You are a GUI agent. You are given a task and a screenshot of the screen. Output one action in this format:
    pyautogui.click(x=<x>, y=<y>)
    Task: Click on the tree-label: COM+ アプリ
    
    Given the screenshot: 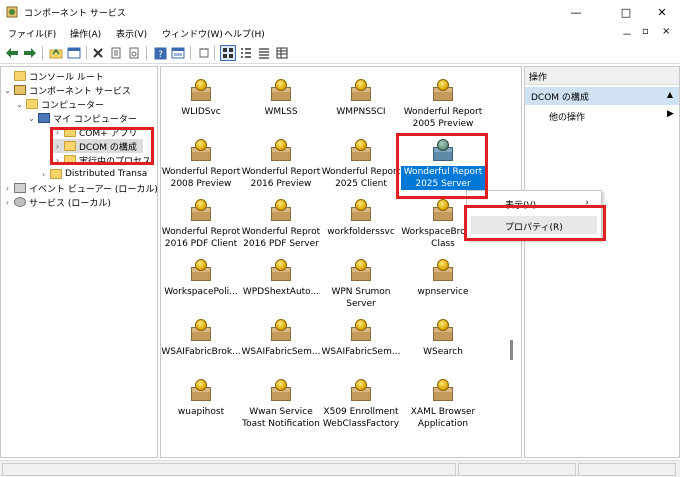 What is the action you would take?
    pyautogui.click(x=108, y=133)
    